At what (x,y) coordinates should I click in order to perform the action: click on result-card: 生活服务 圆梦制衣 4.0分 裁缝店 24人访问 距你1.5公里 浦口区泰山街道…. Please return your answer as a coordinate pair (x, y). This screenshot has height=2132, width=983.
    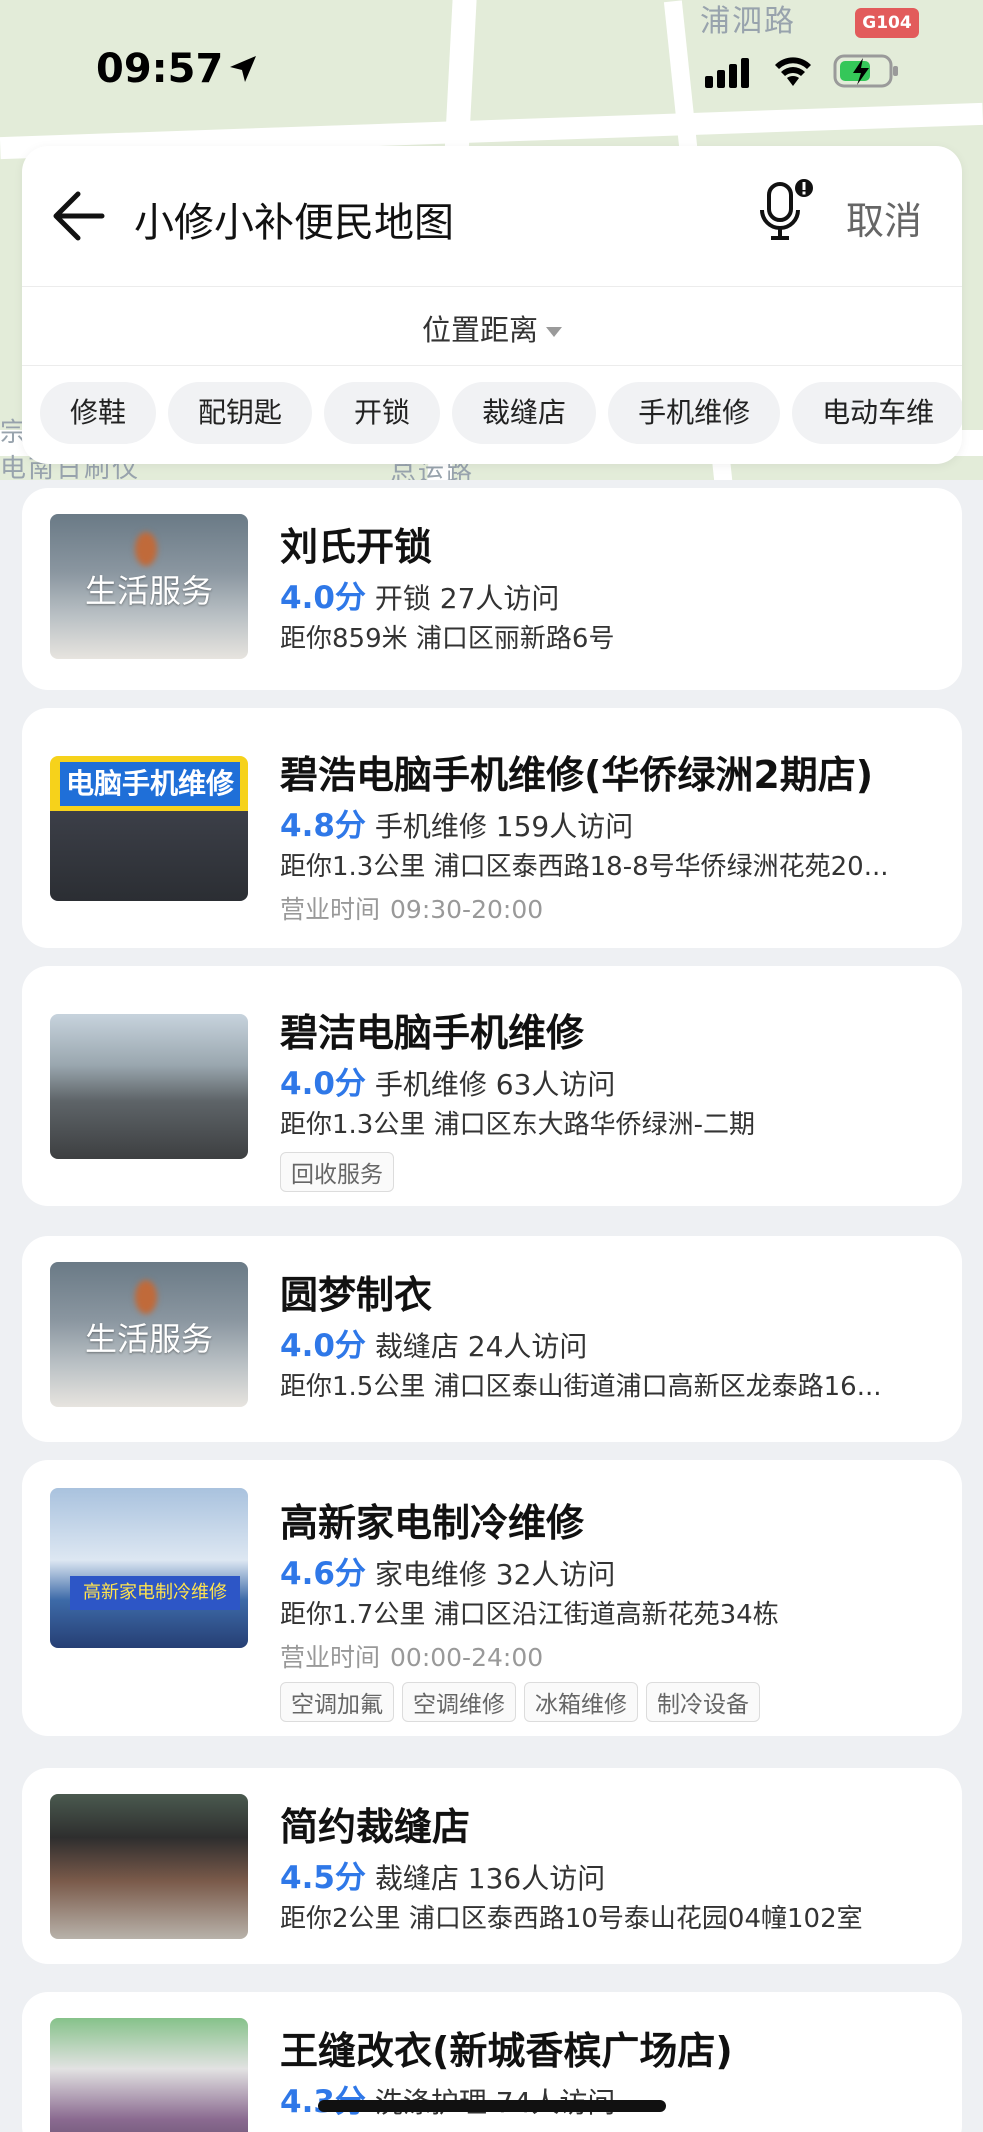
    Looking at the image, I should click on (492, 1339).